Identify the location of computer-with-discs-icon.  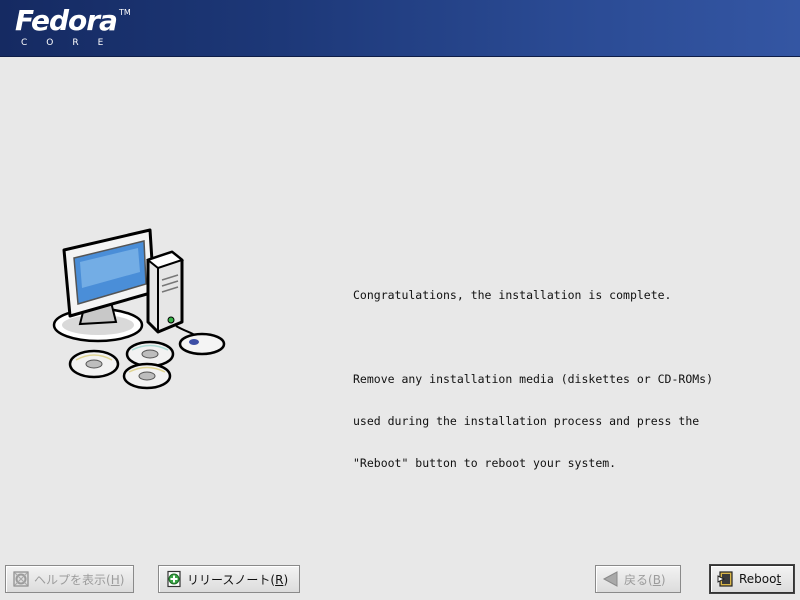
(139, 309).